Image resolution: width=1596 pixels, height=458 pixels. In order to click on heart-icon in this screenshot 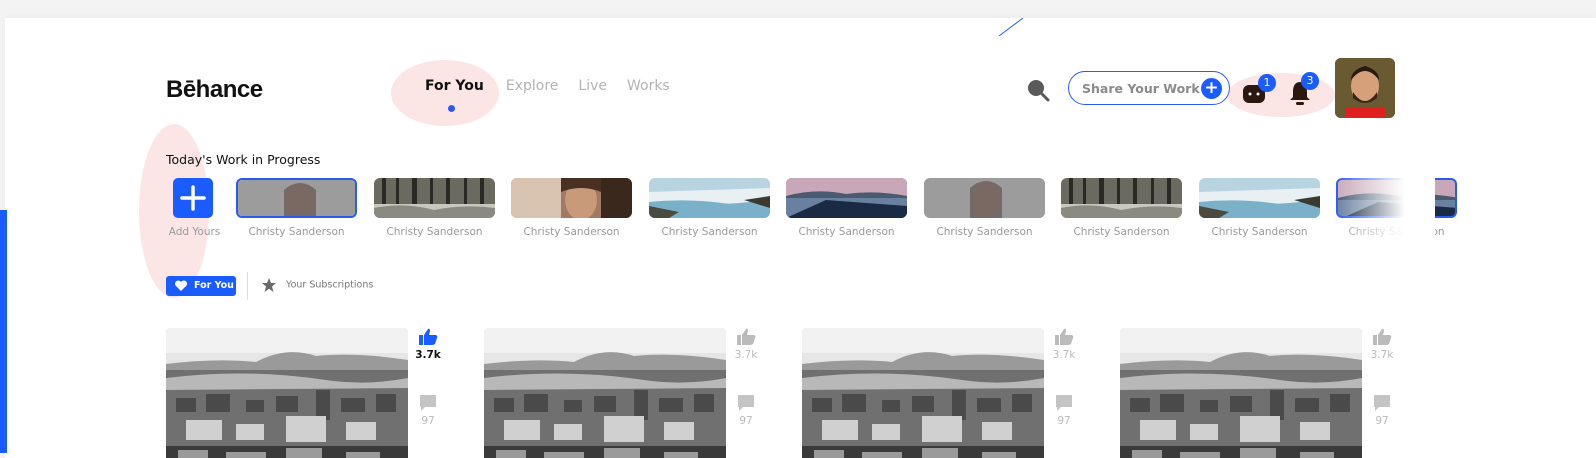, I will do `click(181, 285)`.